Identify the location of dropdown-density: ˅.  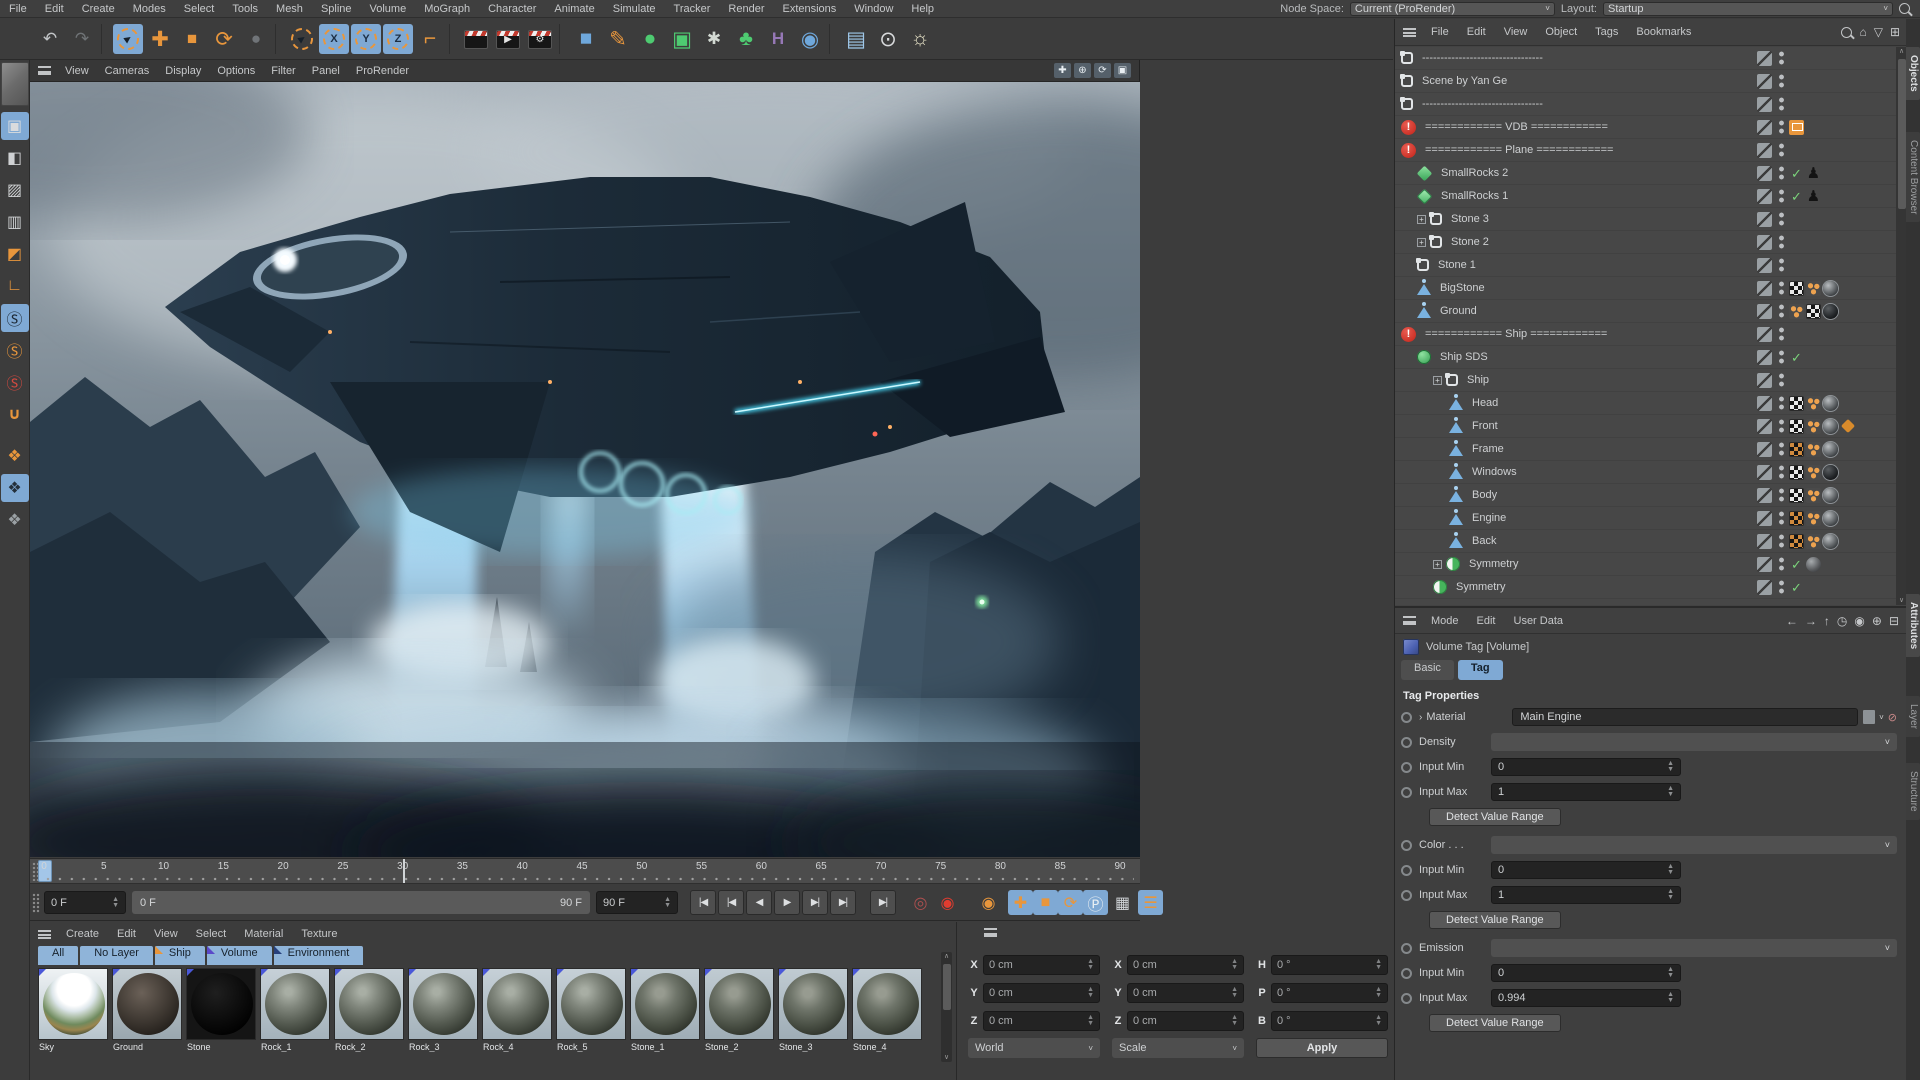
(1694, 742).